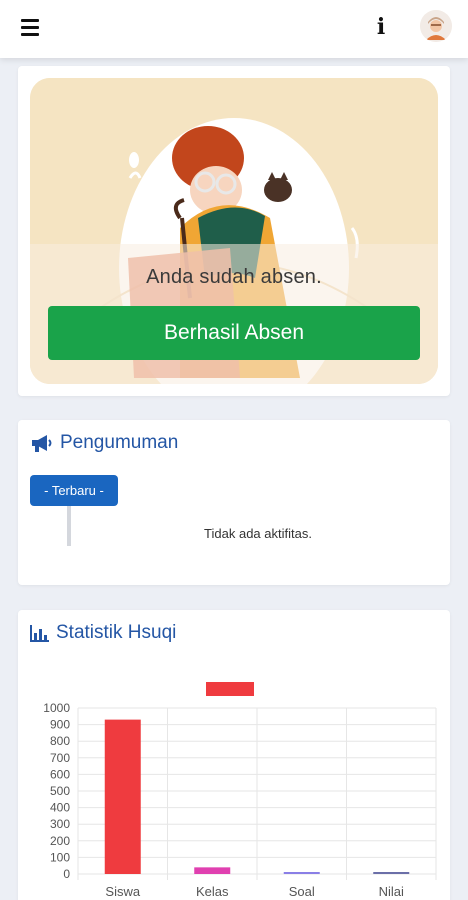  I want to click on latest-tag: - Terbaru -, so click(74, 490).